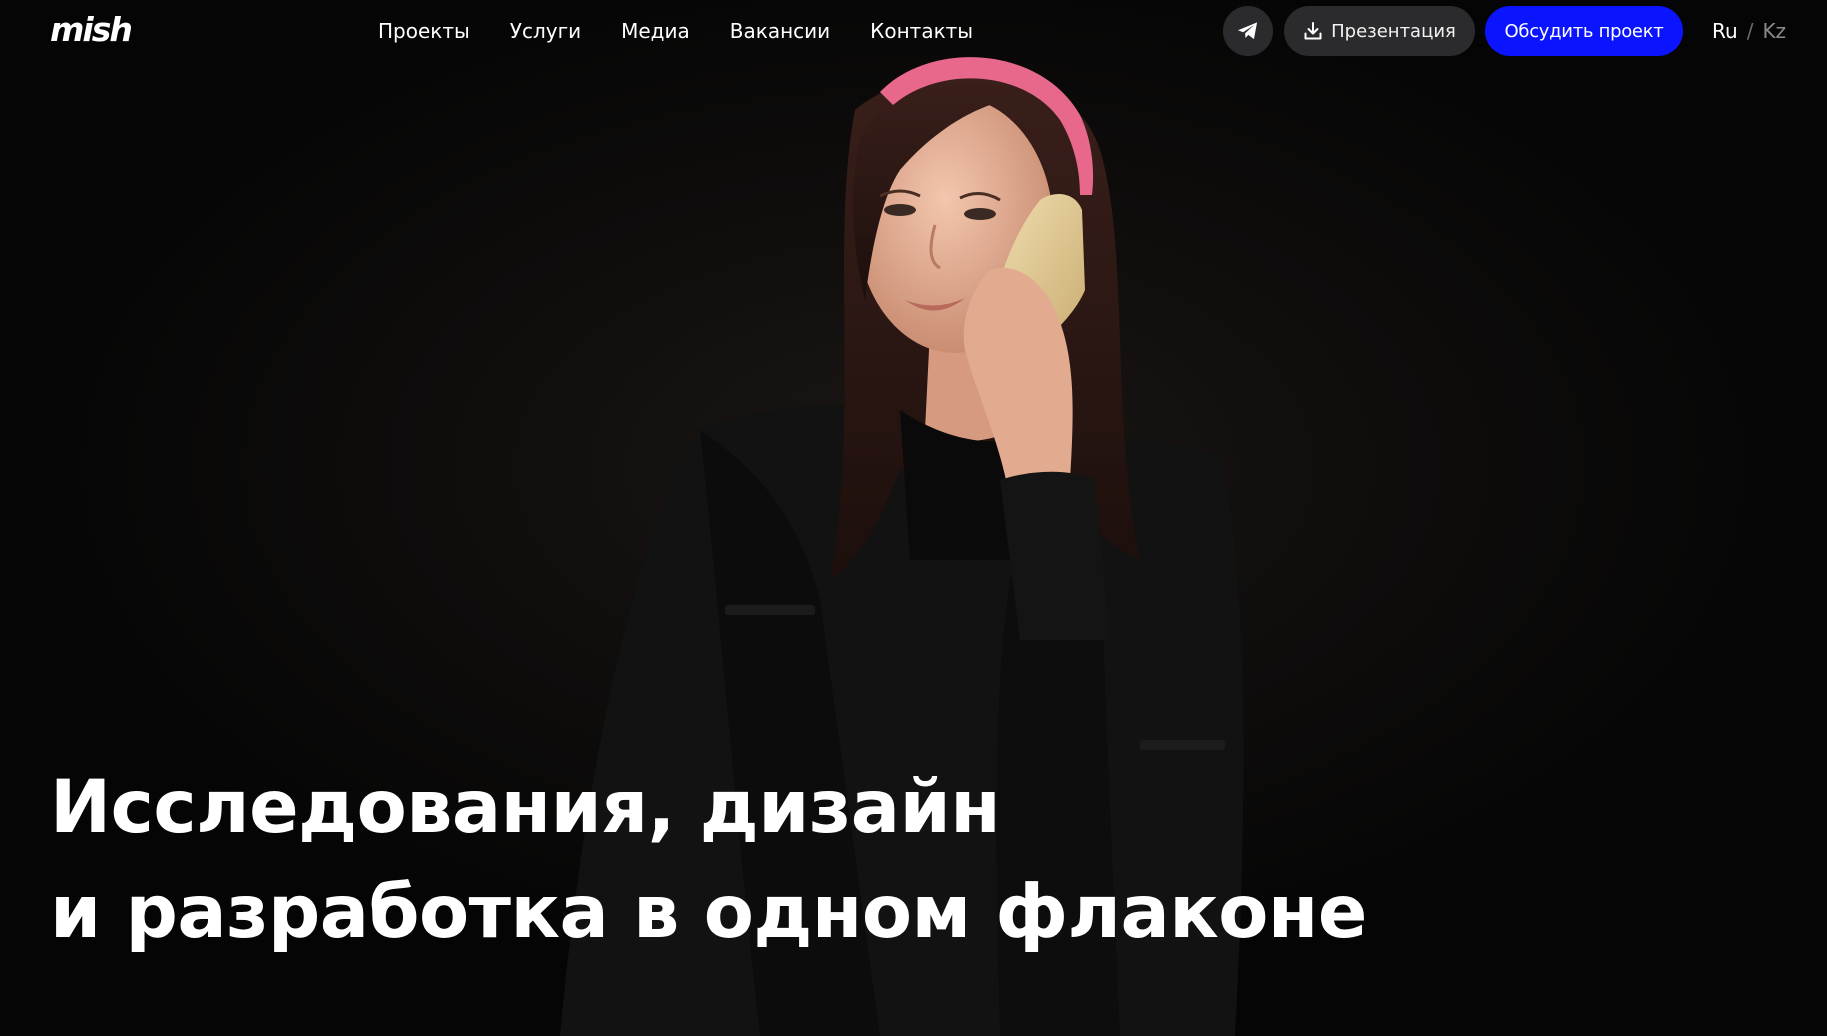 This screenshot has height=1036, width=1827. What do you see at coordinates (1584, 31) in the screenshot?
I see `discuss-project-button: Обсудить проект` at bounding box center [1584, 31].